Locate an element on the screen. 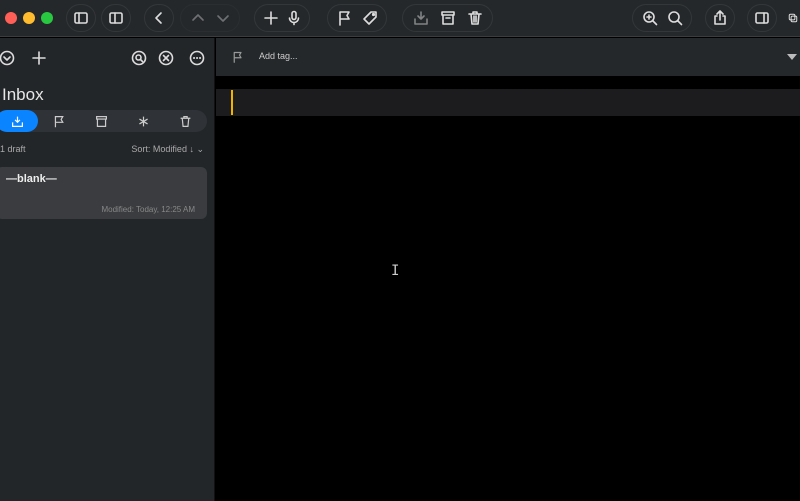 The width and height of the screenshot is (800, 501). chevron-down-circle-icon is located at coordinates (9, 58).